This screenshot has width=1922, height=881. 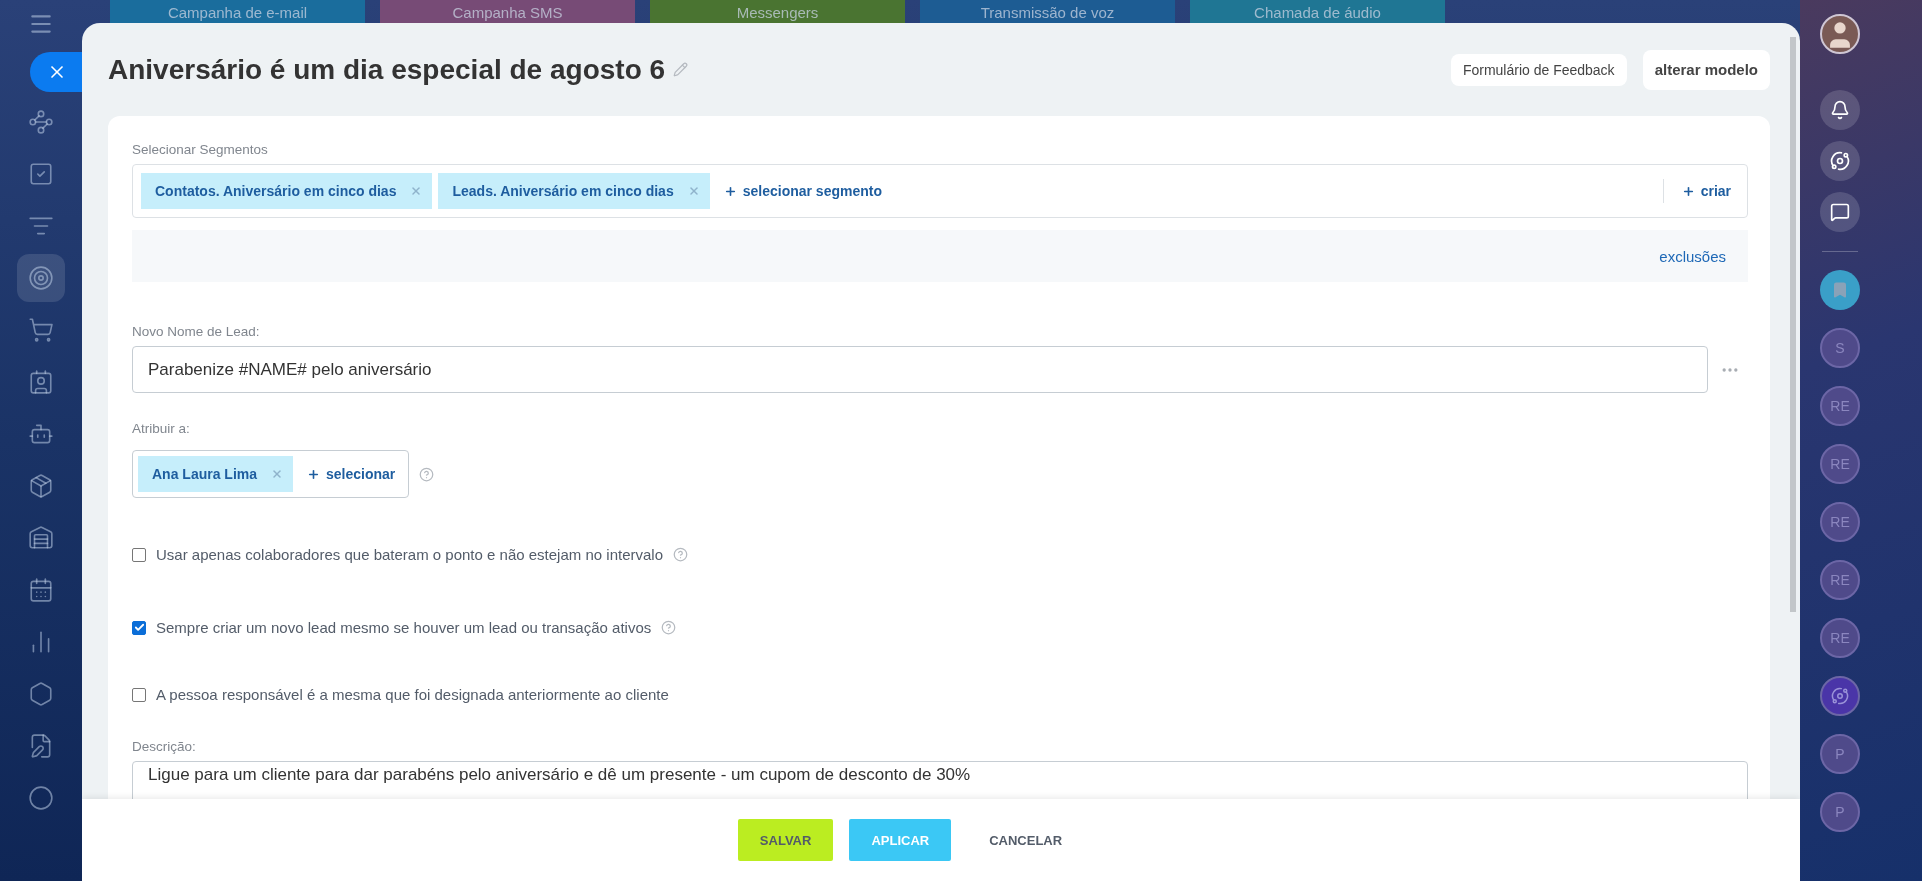 What do you see at coordinates (351, 474) in the screenshot?
I see `select-link: selecionar` at bounding box center [351, 474].